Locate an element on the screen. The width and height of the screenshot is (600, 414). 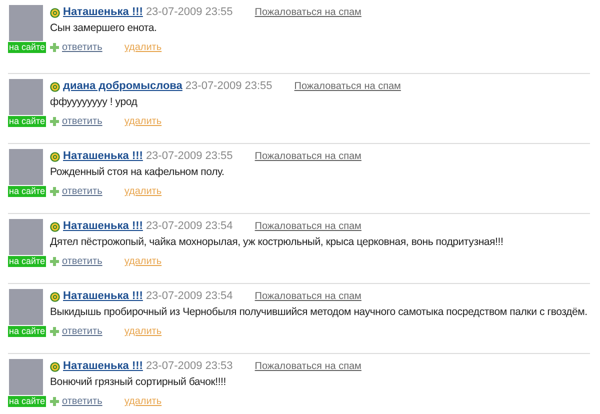
comment-text: Выкидышь пробирочный из Чернобыля получившийся методом научного самотыка посредством палки с гвоздём. is located at coordinates (319, 312).